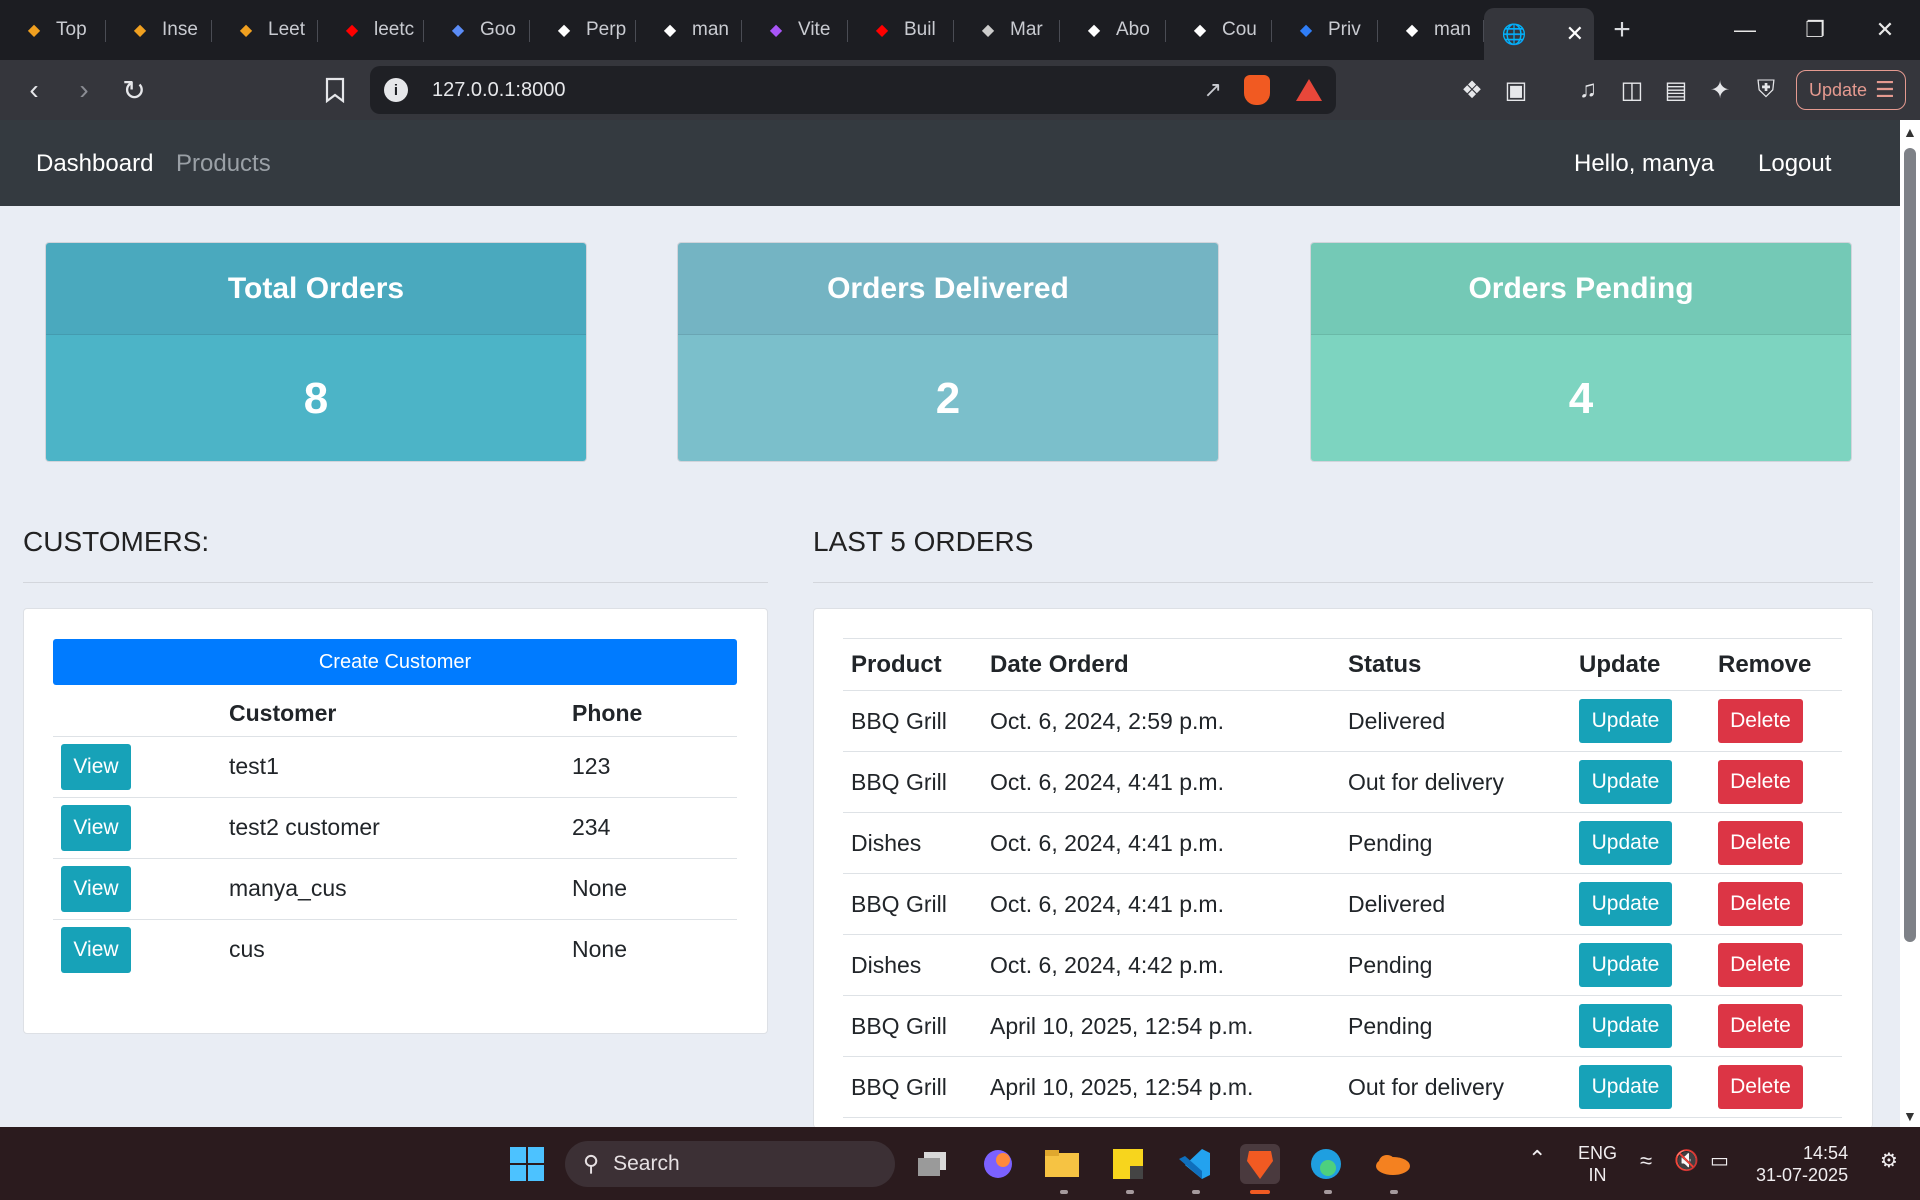  I want to click on browser-tab: ◆ Abo, so click(1113, 30).